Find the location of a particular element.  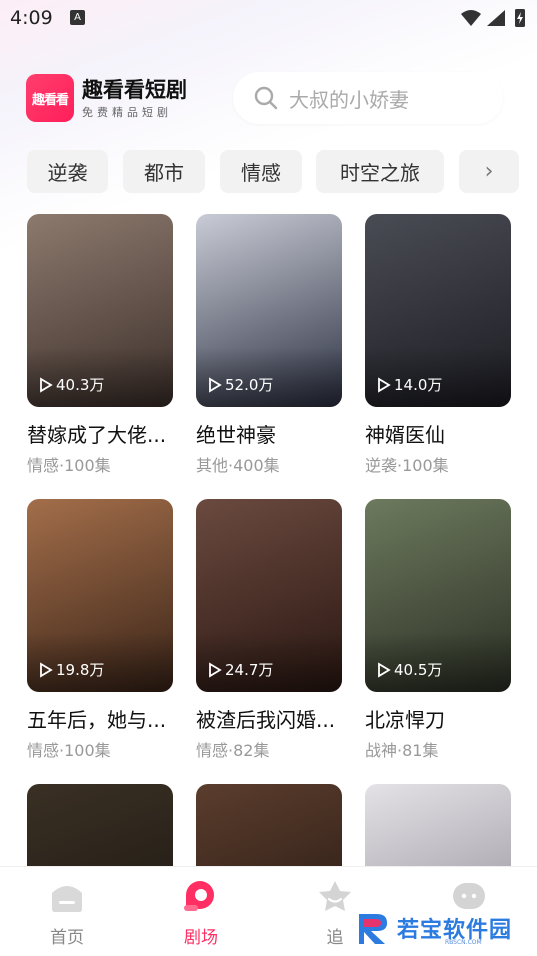

category-chip: 情感 is located at coordinates (261, 171).